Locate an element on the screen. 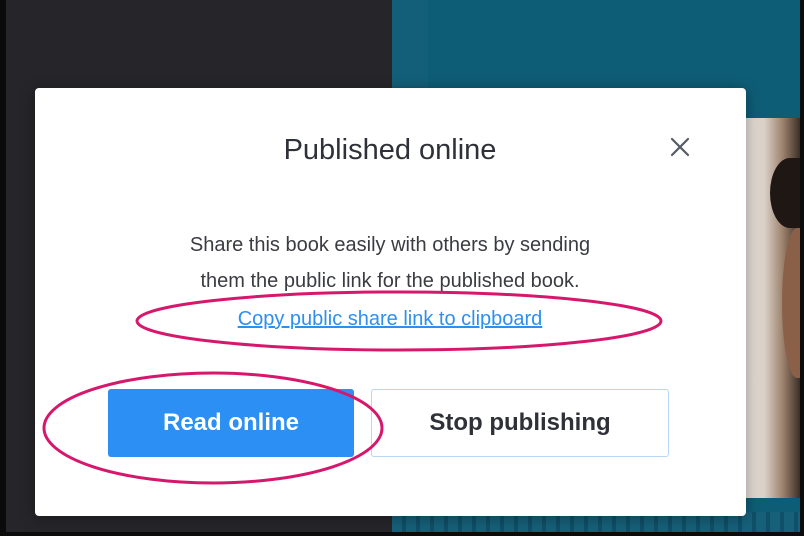  stop-publishing-button: Stop publishing is located at coordinates (520, 423).